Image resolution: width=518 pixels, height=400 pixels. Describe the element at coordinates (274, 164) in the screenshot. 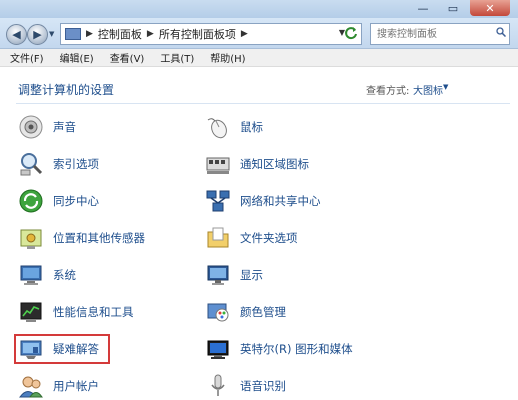

I see `item-label: 通知区域图标` at that location.